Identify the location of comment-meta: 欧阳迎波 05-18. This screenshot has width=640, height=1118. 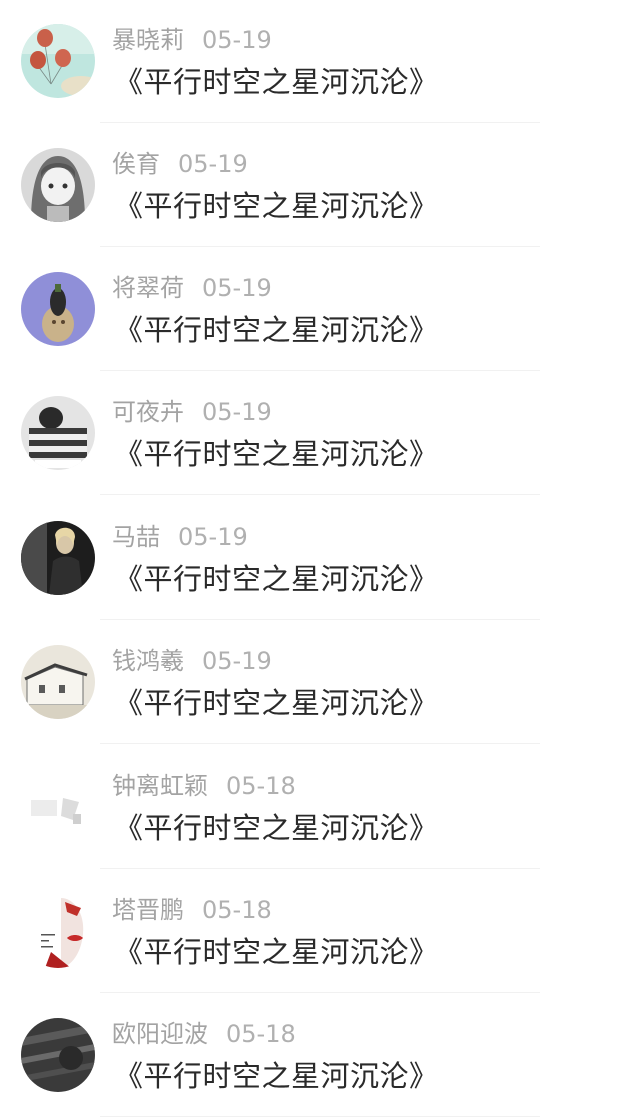
(204, 1034).